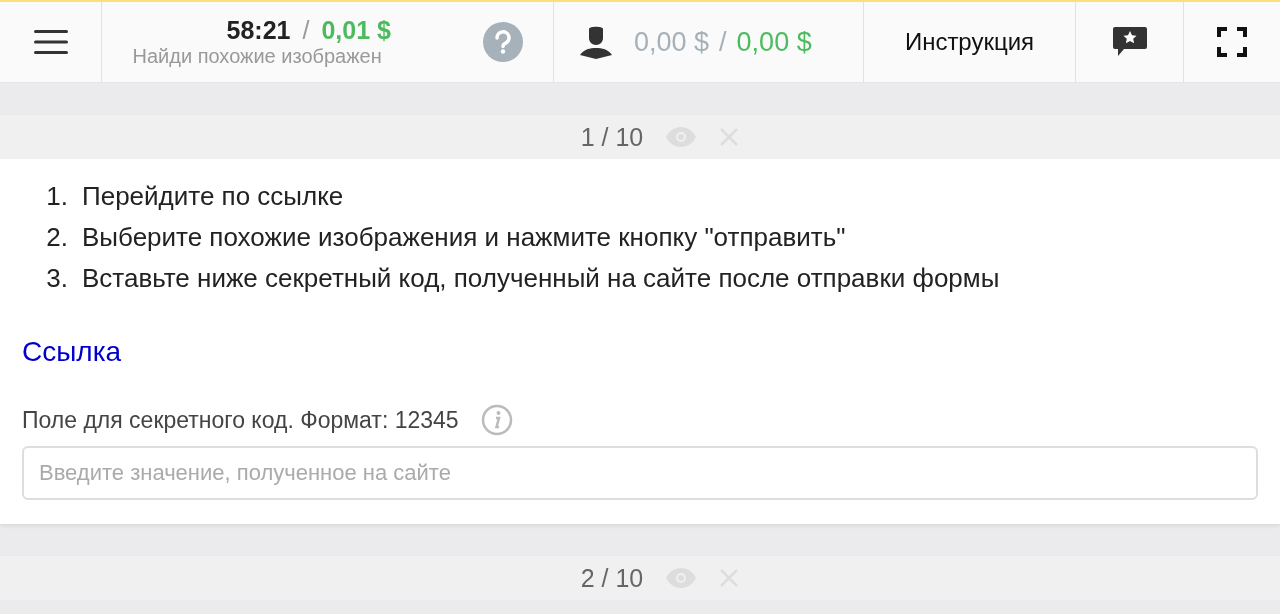 This screenshot has width=1280, height=614. Describe the element at coordinates (640, 473) in the screenshot. I see `secret-code-field: Введите значение, полученное на сайте` at that location.